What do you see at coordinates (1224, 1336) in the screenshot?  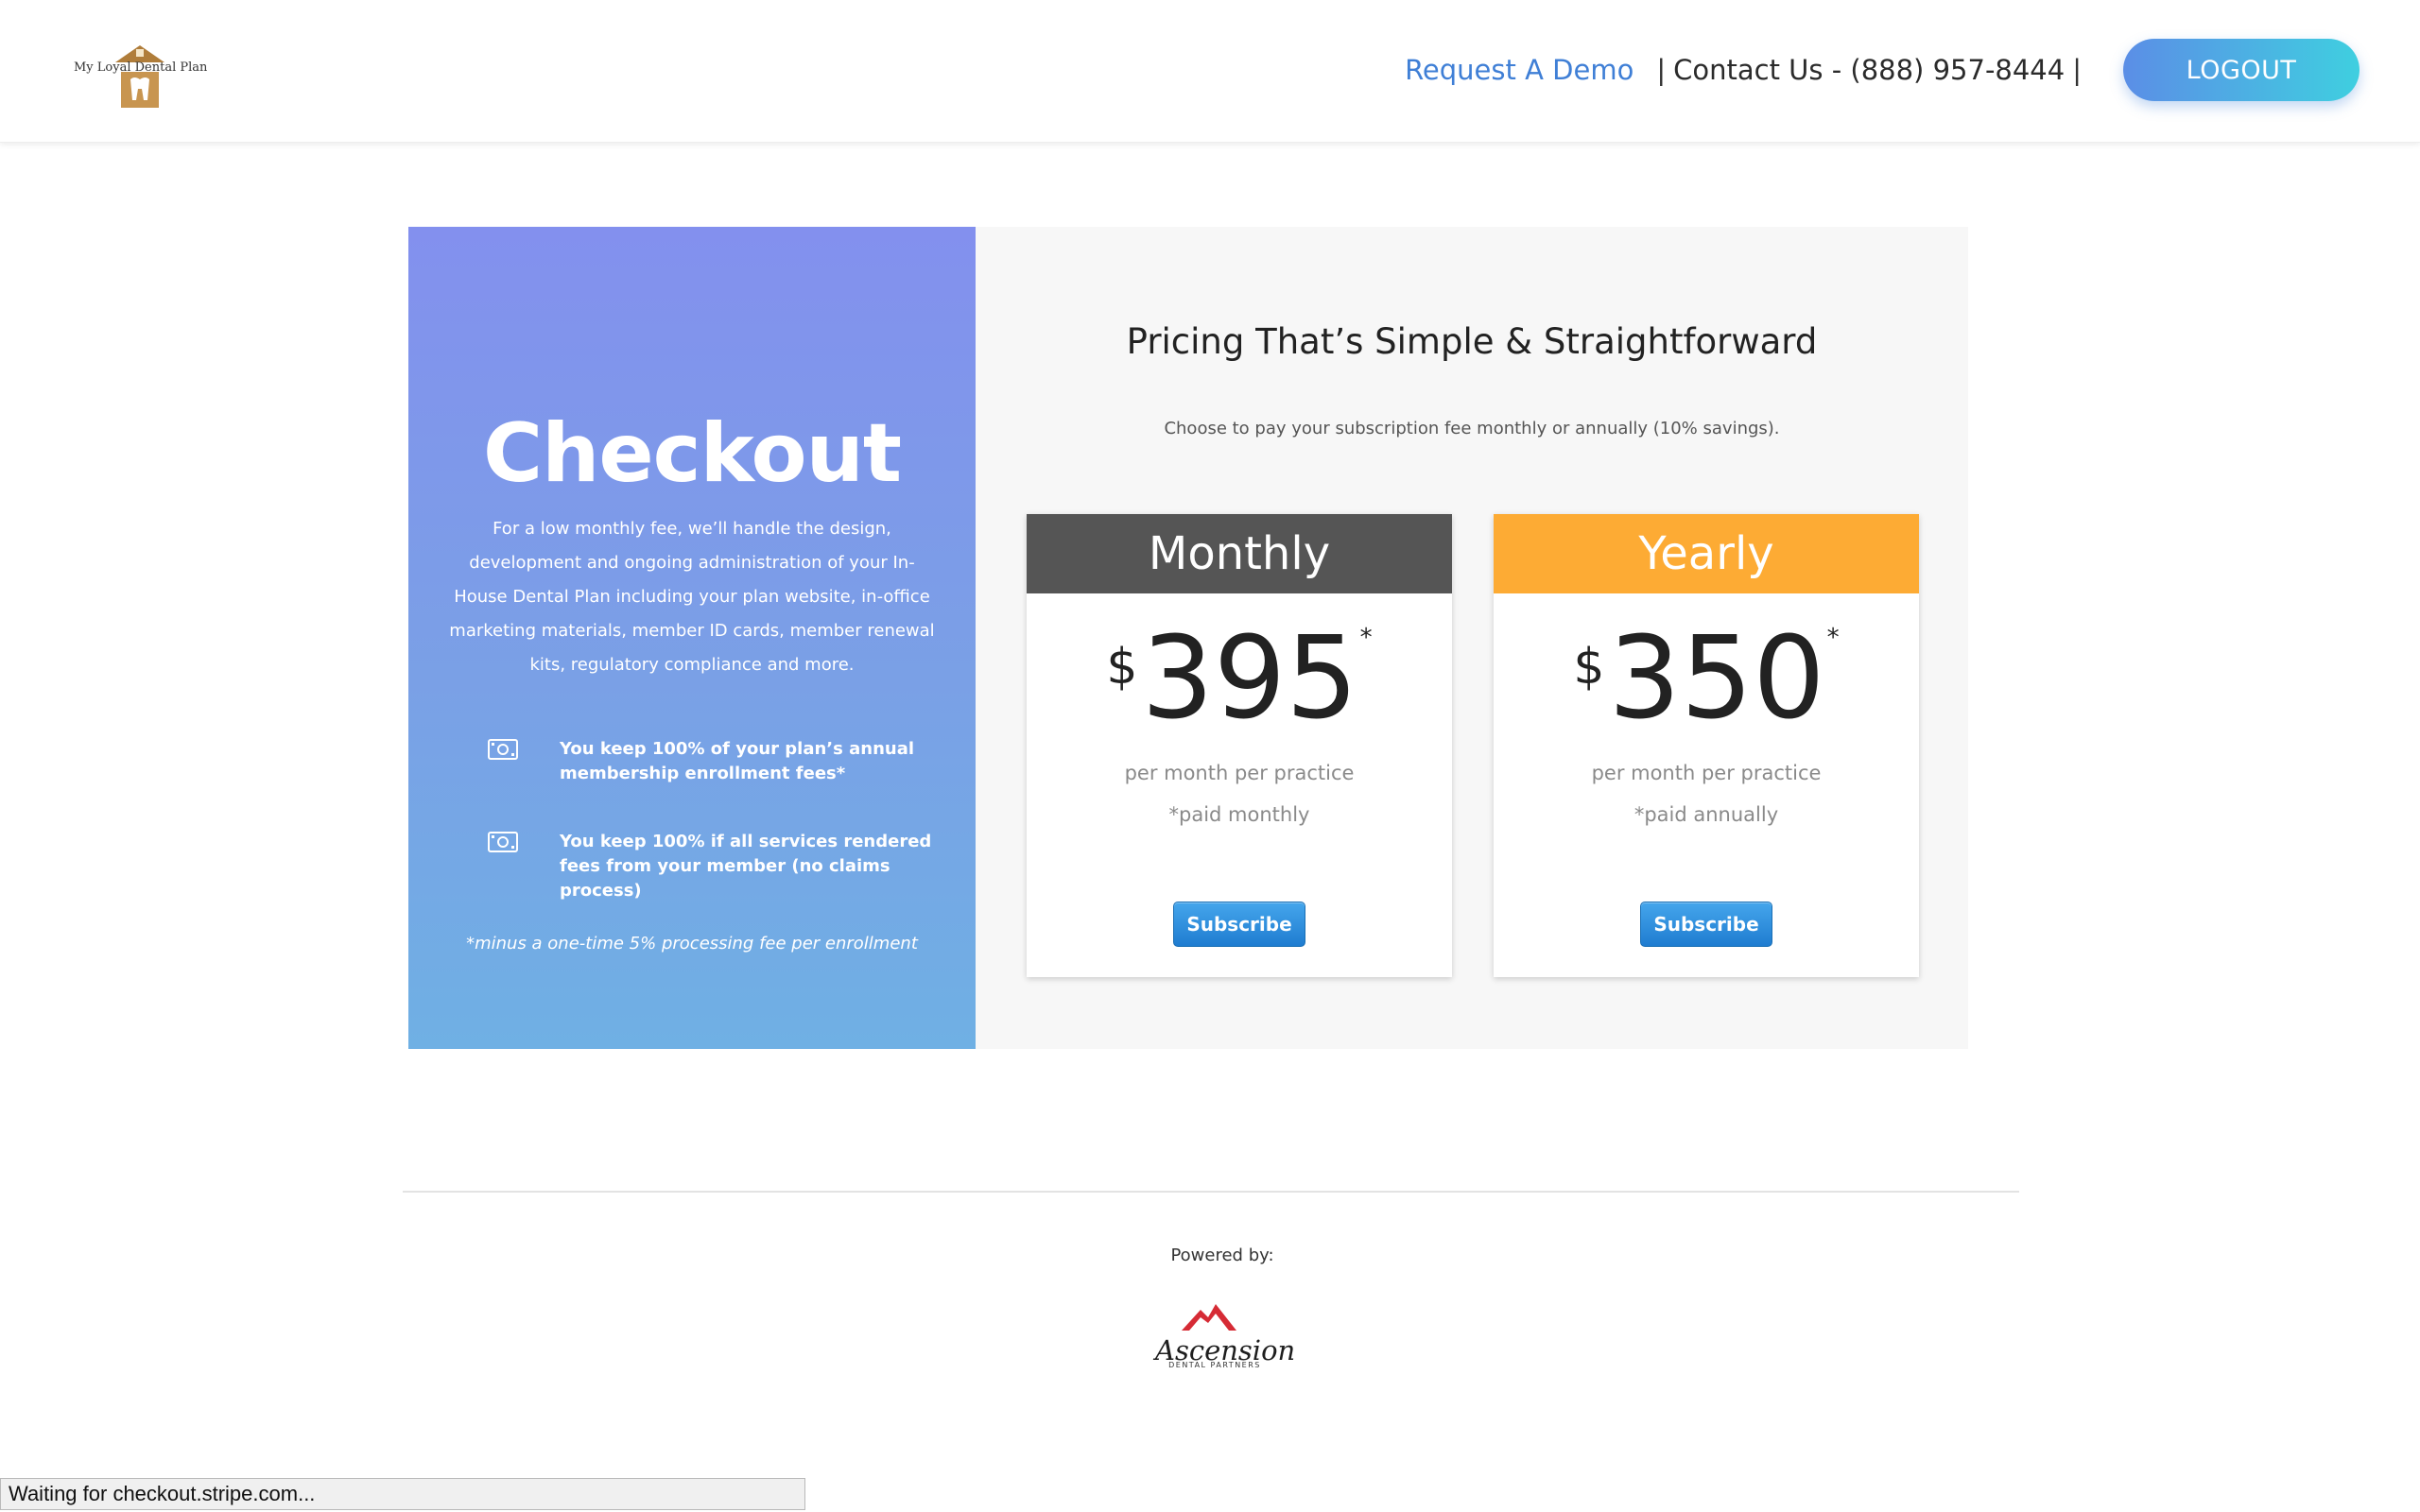 I see `ascension-logo: Ascension DENTAL PARTNERS` at bounding box center [1224, 1336].